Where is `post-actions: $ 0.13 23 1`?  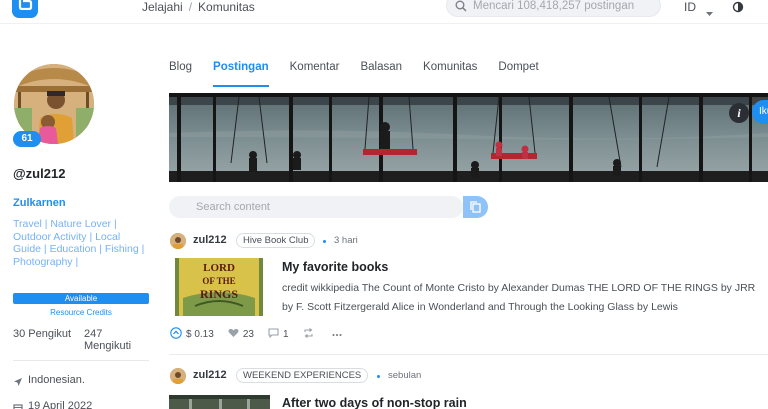 post-actions: $ 0.13 23 1 is located at coordinates (265, 334).